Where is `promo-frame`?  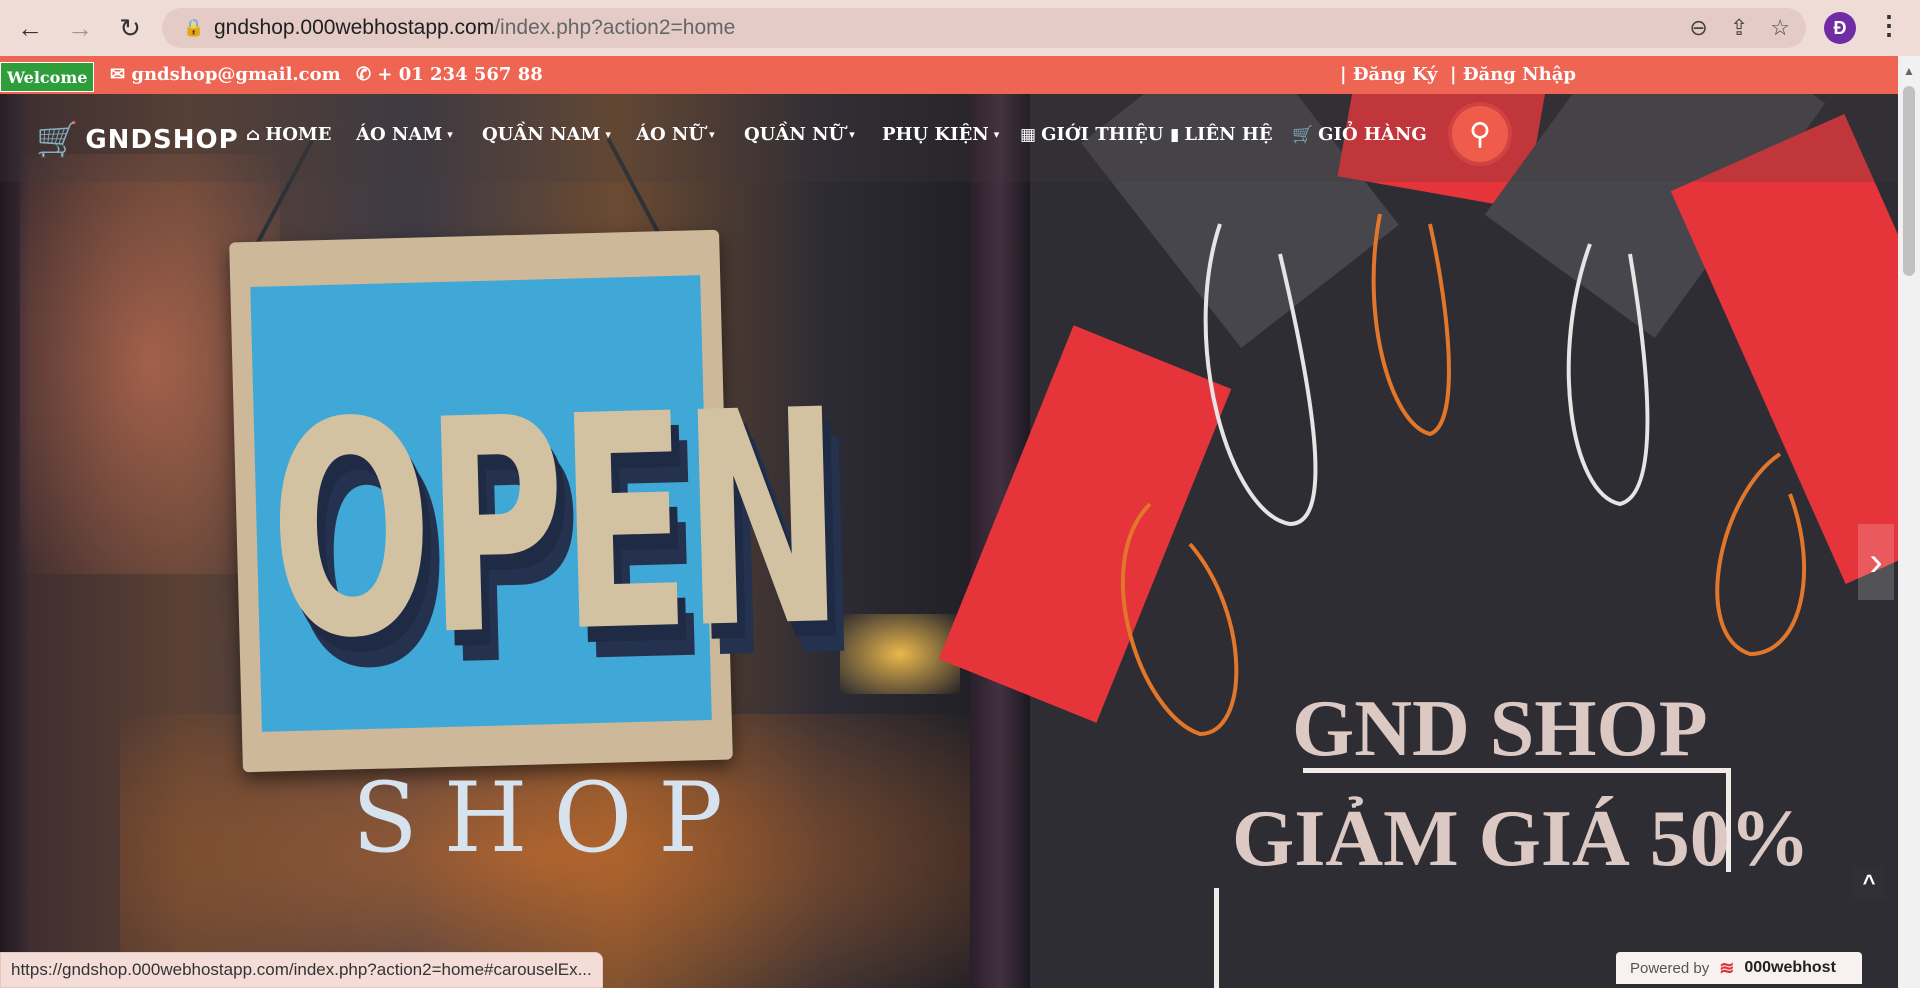 promo-frame is located at coordinates (1216, 938).